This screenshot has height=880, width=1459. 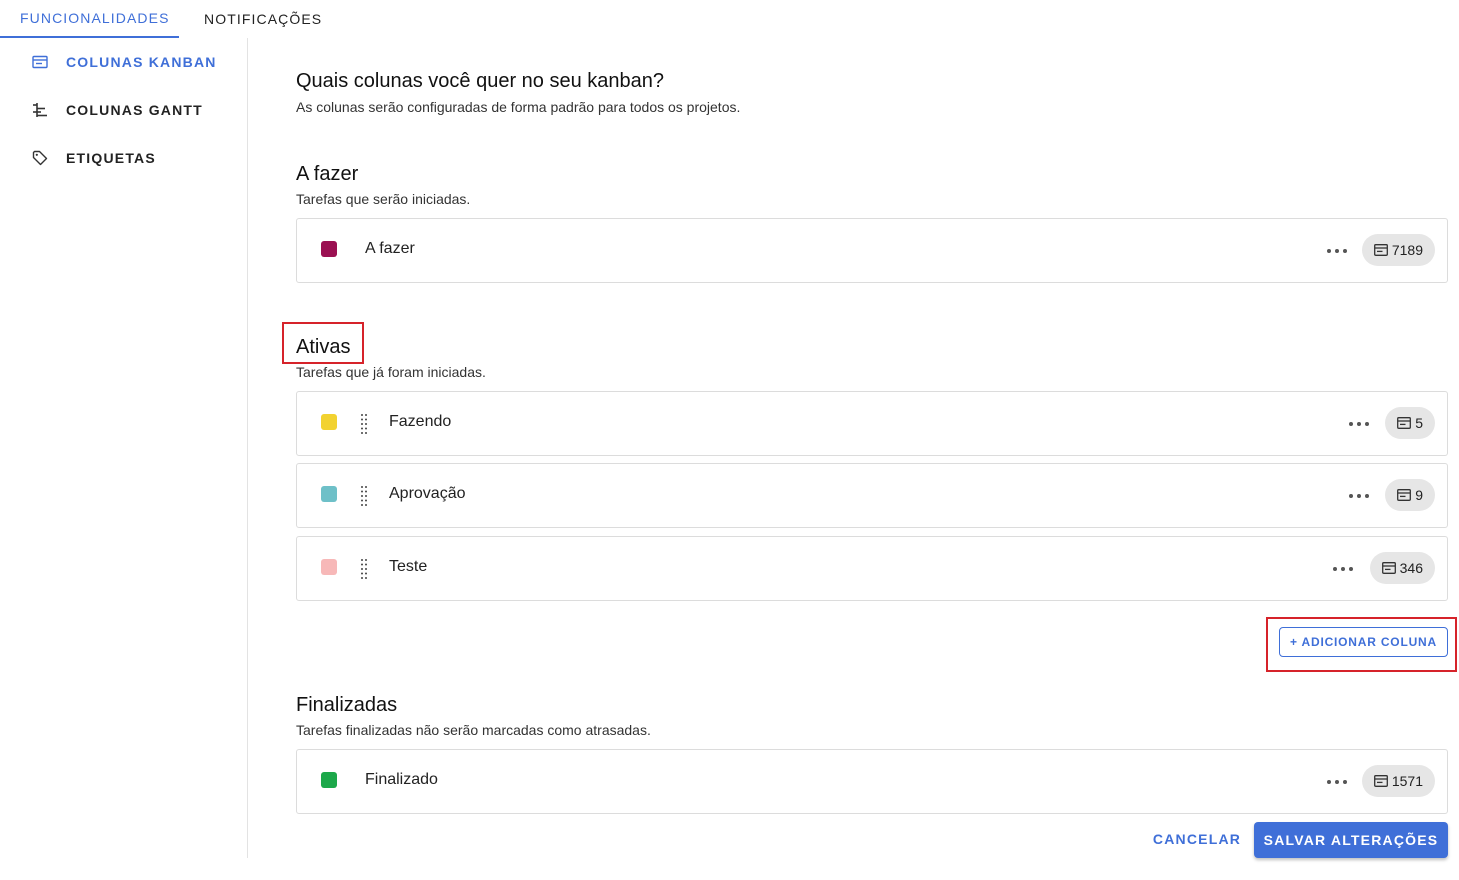 I want to click on section-desc-a-fazer: Tarefas que serão iniciadas., so click(x=383, y=199).